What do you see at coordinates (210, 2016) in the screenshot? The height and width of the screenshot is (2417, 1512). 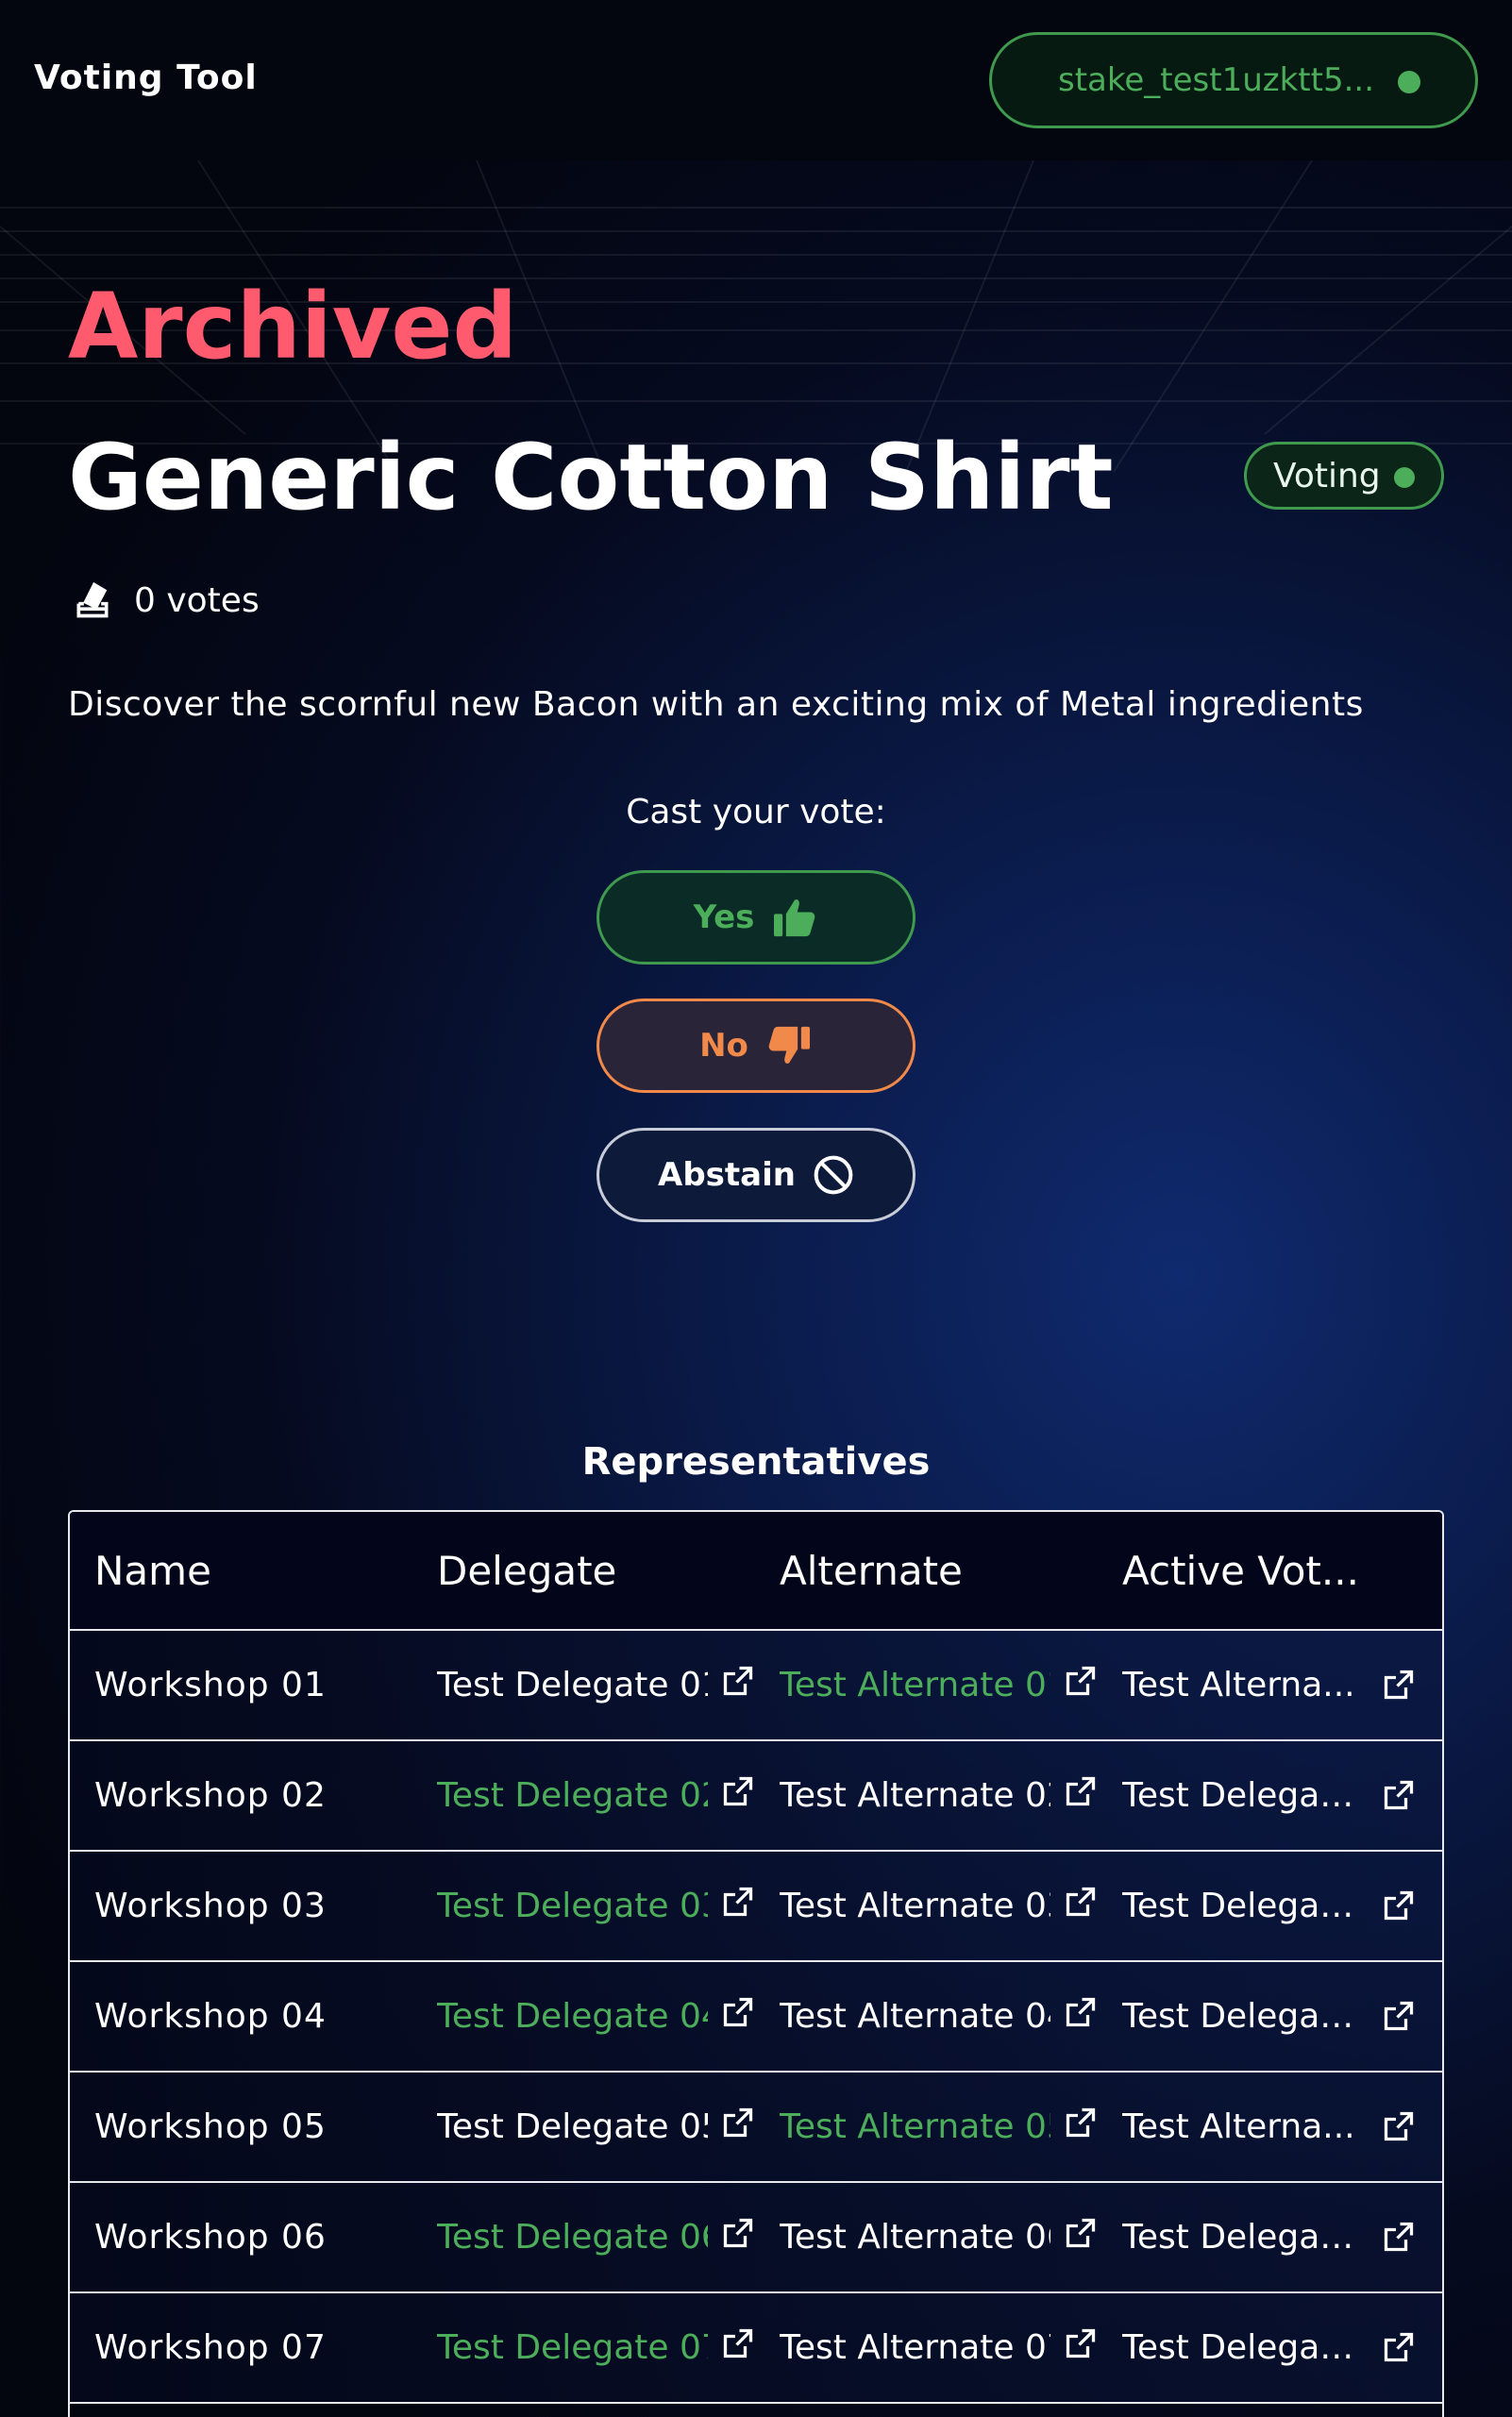 I see `workshop-name: Workshop 04` at bounding box center [210, 2016].